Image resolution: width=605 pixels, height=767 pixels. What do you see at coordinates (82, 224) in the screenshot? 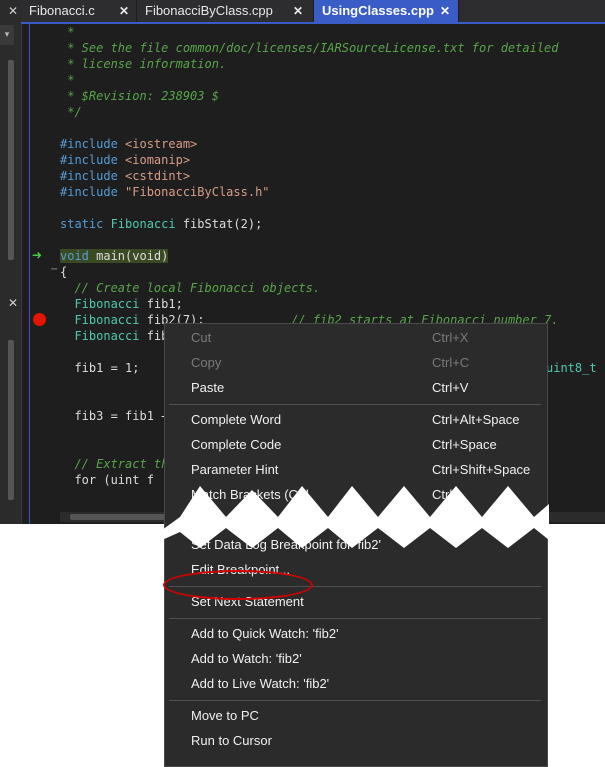
I see `keyword: static` at bounding box center [82, 224].